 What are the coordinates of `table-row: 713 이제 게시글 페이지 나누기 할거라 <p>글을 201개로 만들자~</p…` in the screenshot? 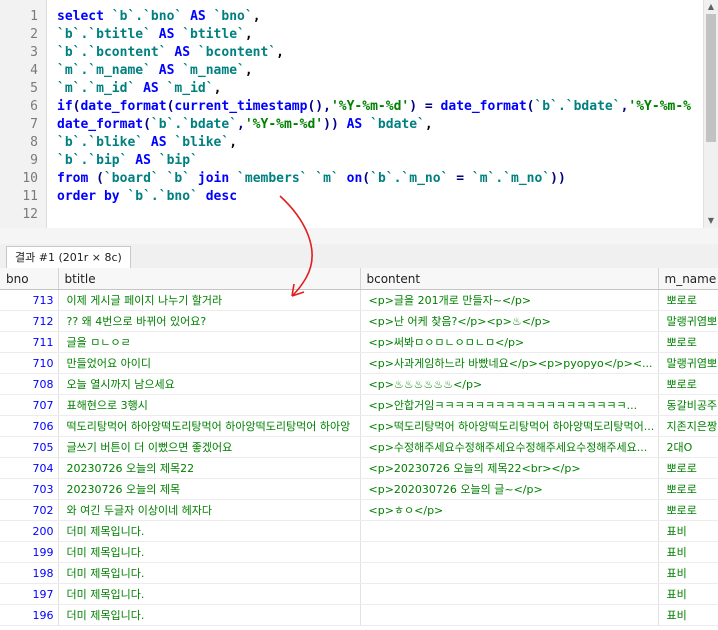 It's located at (359, 300).